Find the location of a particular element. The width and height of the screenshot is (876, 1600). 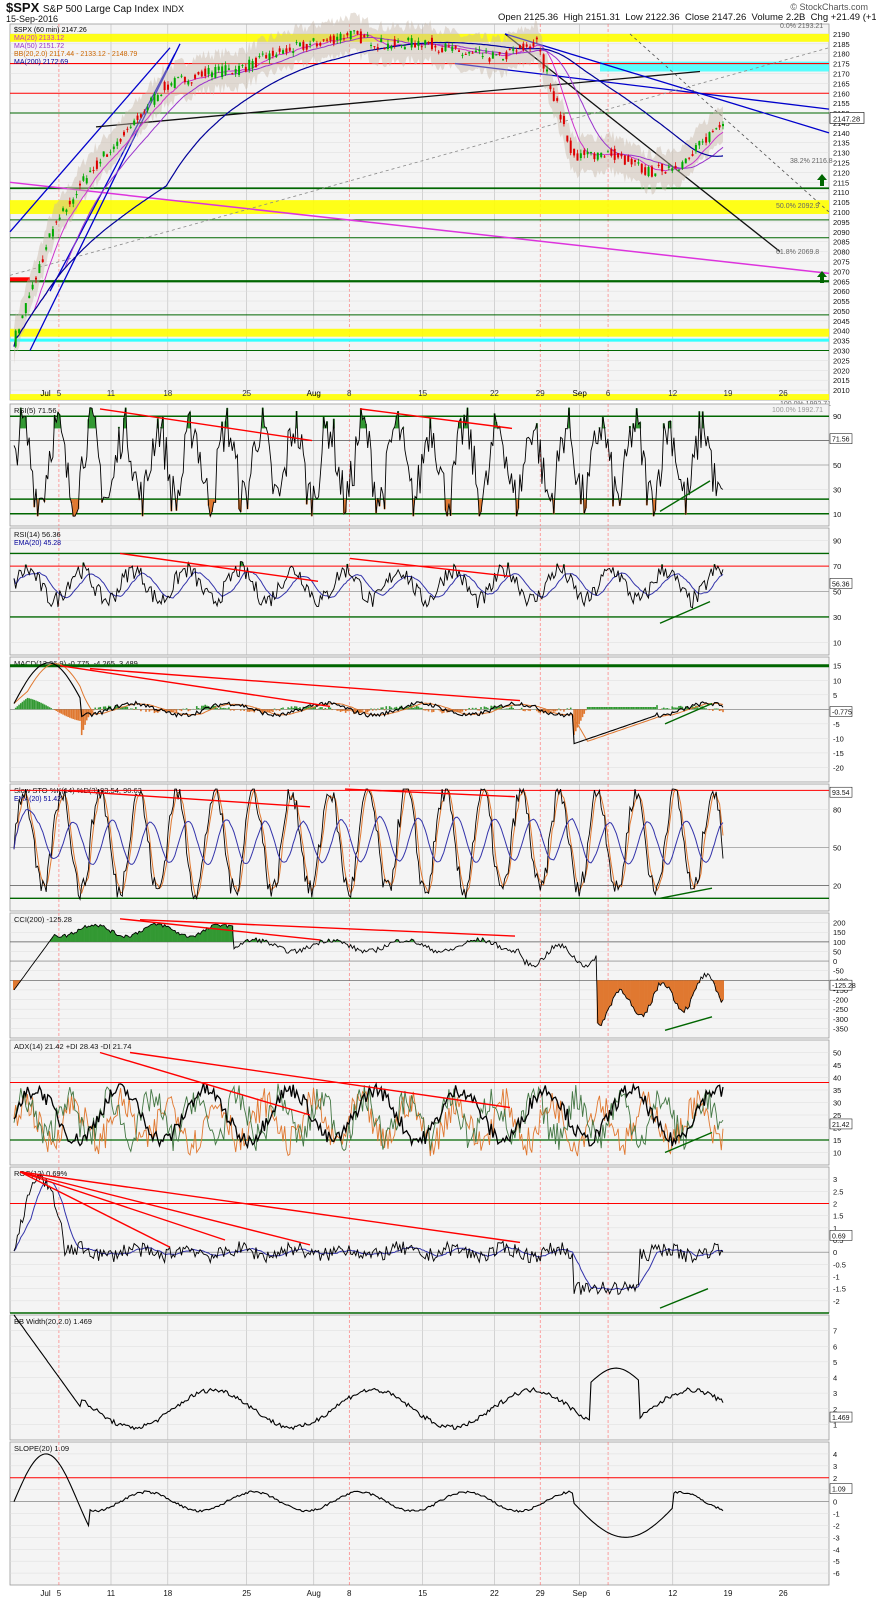

y-tick-label: 2055 is located at coordinates (841, 301).